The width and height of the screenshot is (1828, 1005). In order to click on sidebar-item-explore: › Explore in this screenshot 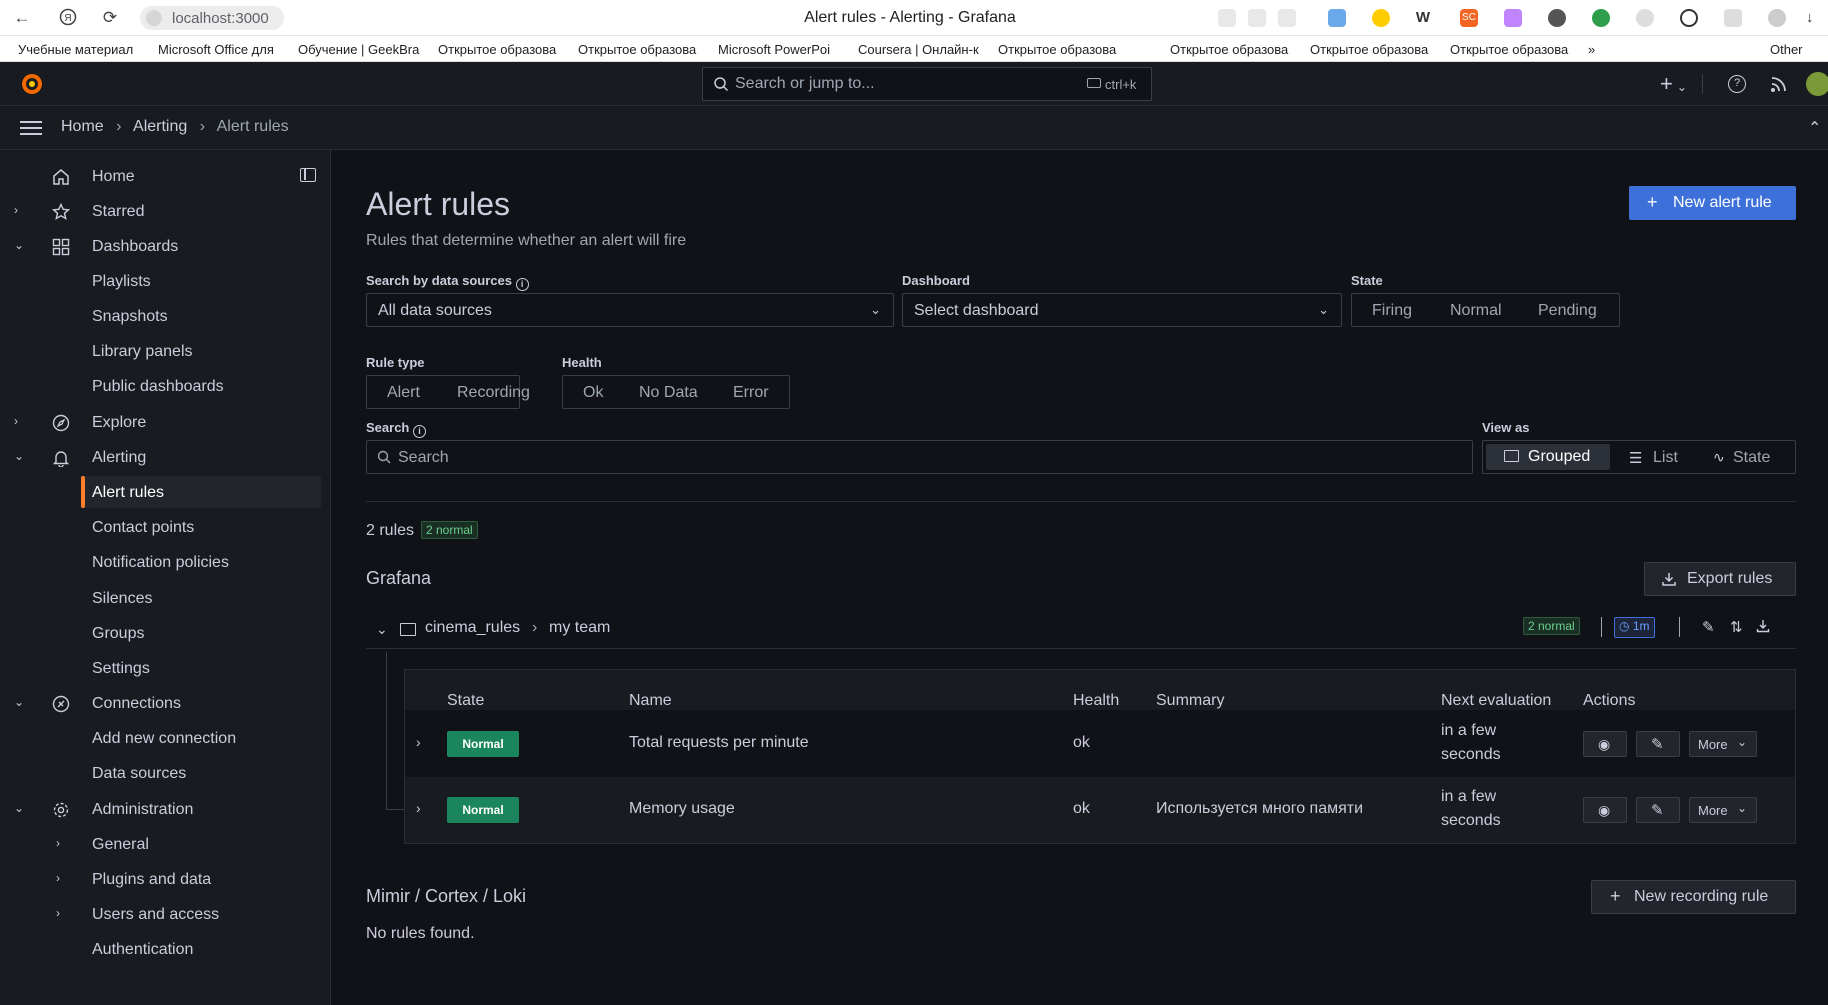, I will do `click(165, 422)`.